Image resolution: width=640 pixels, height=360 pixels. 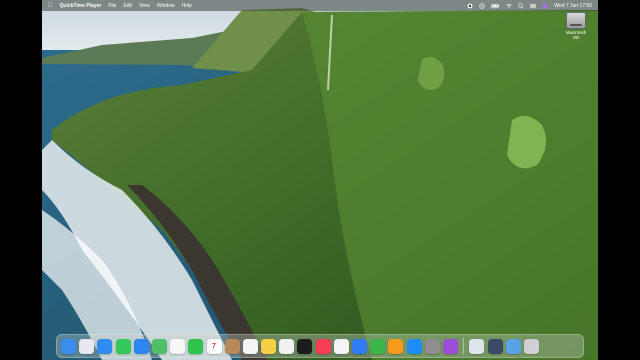 I want to click on music-icon, so click(x=323, y=346).